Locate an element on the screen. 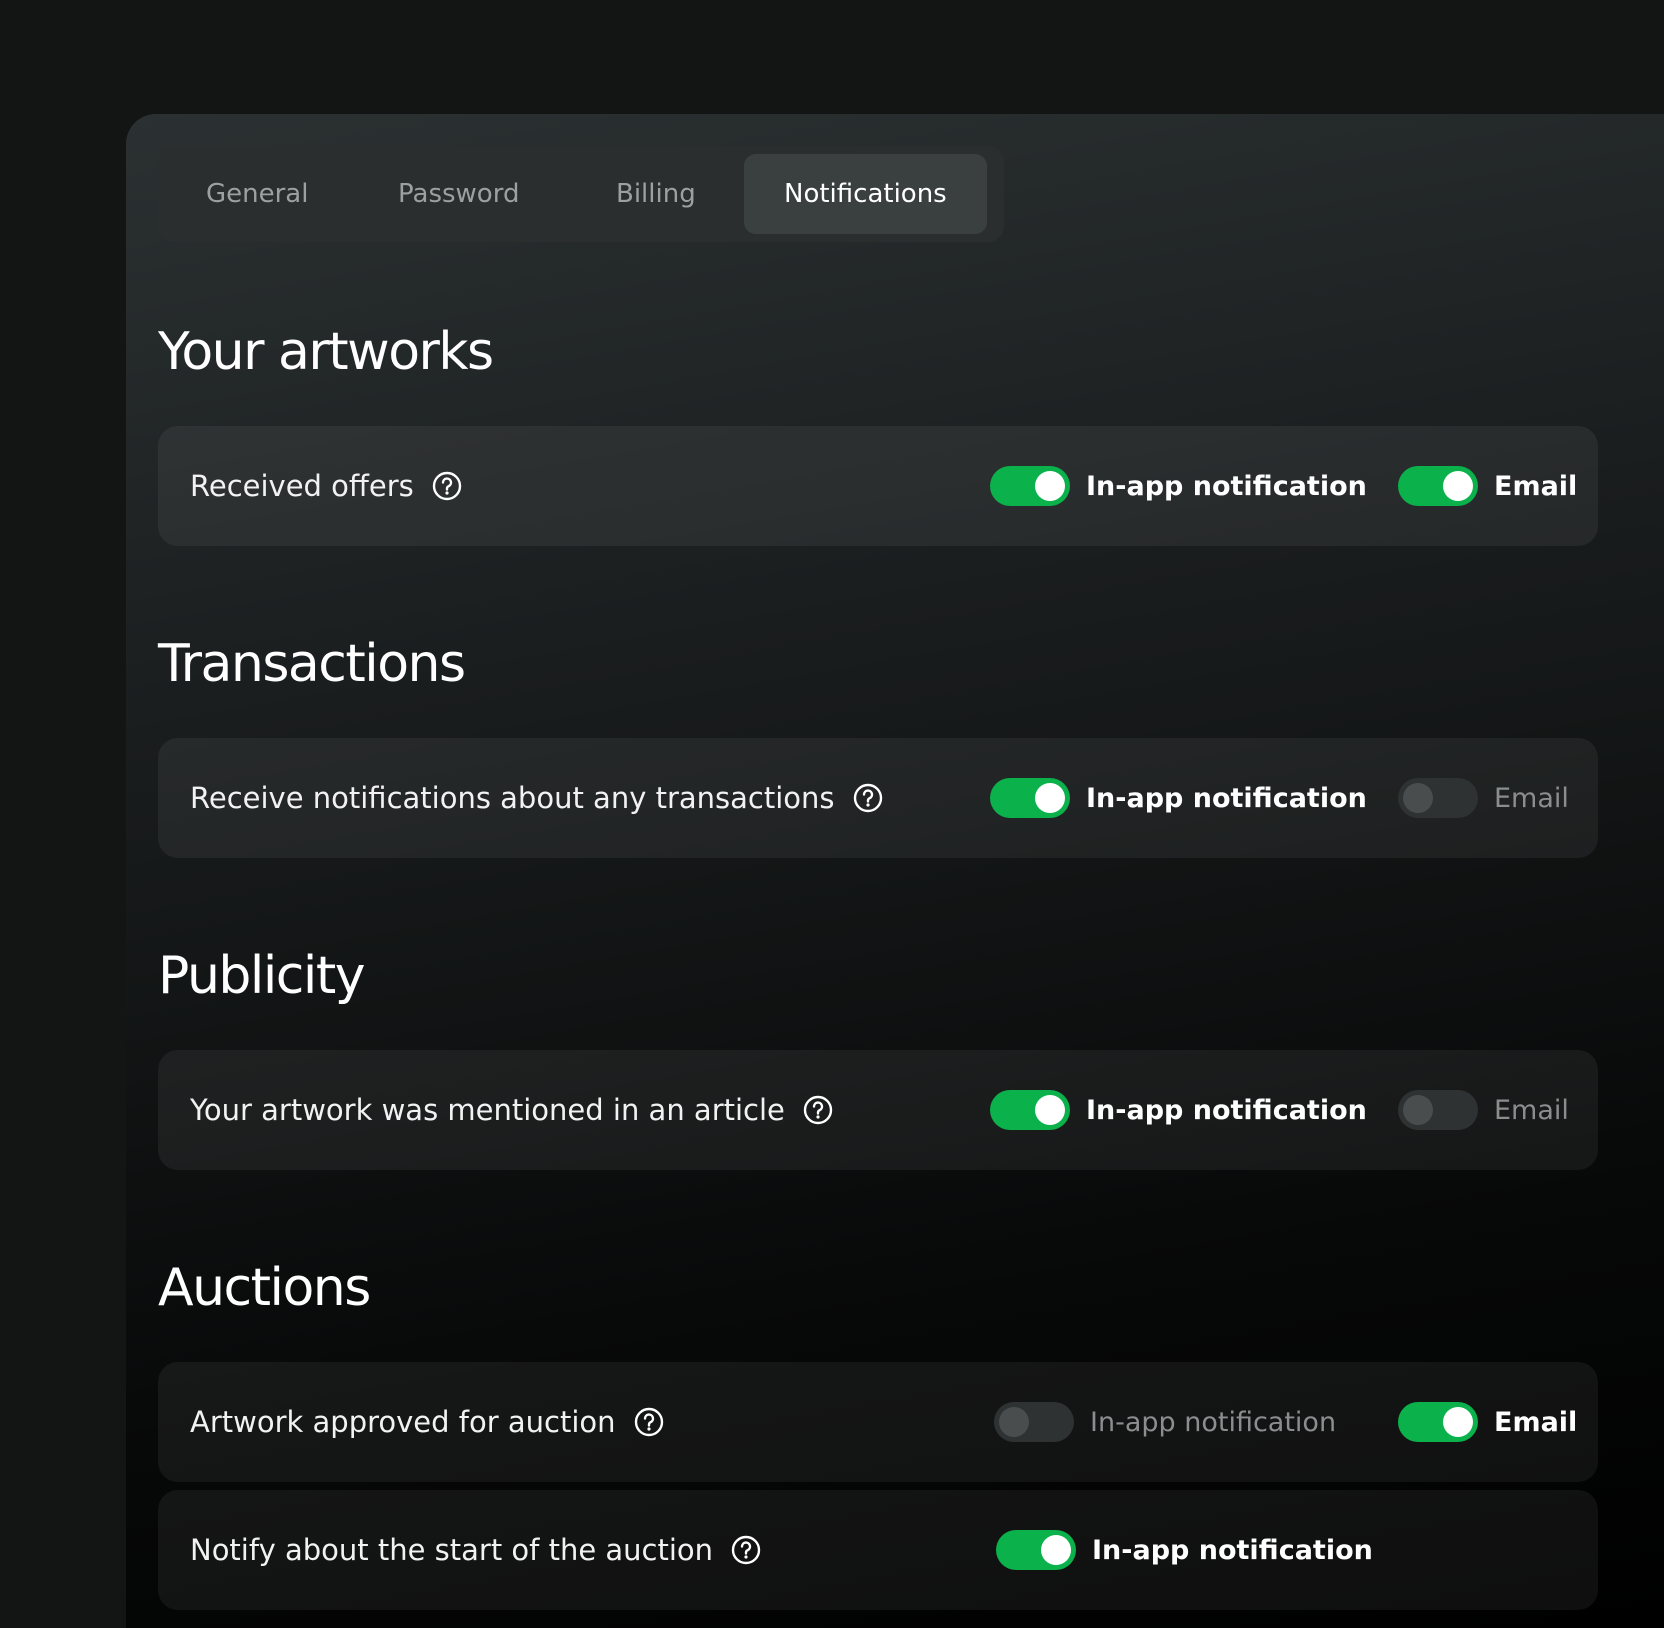  section-title-auctions: Auctions is located at coordinates (264, 1288).